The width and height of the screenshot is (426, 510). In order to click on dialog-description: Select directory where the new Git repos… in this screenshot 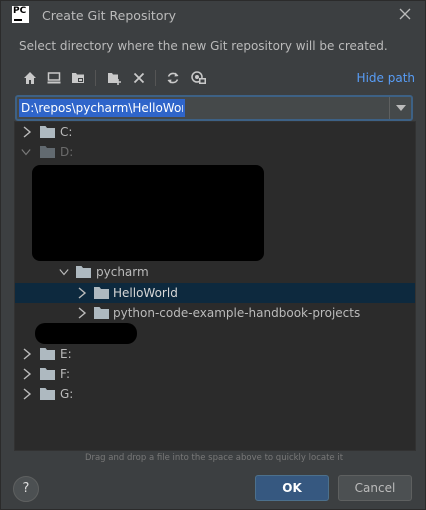, I will do `click(203, 46)`.